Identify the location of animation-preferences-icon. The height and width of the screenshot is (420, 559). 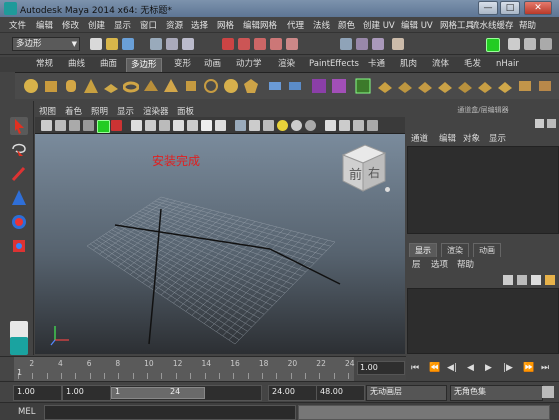
(548, 392).